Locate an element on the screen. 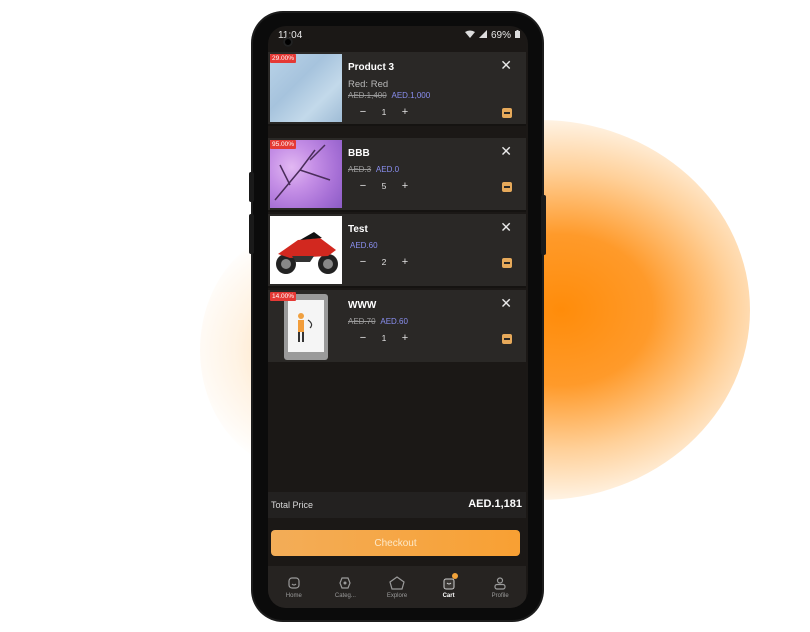 Image resolution: width=810 pixels, height=632 pixels. nav-profile-label: Profile is located at coordinates (500, 595).